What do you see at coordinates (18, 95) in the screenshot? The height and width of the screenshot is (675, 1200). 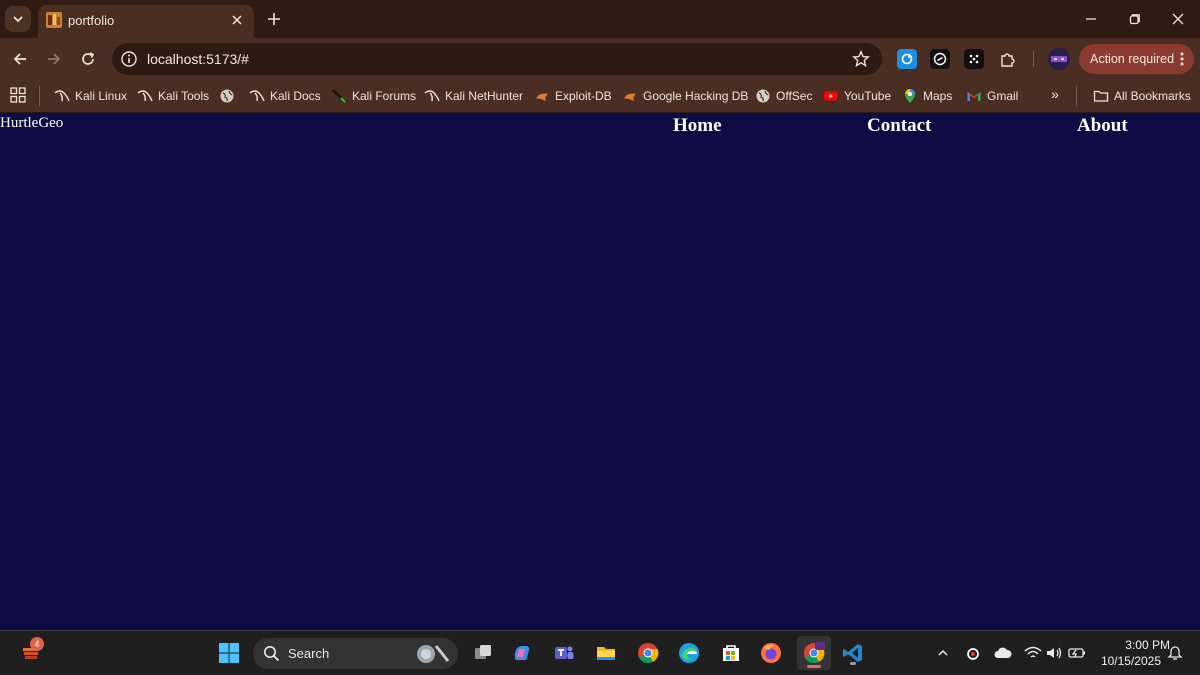 I see `apps-grid-icon` at bounding box center [18, 95].